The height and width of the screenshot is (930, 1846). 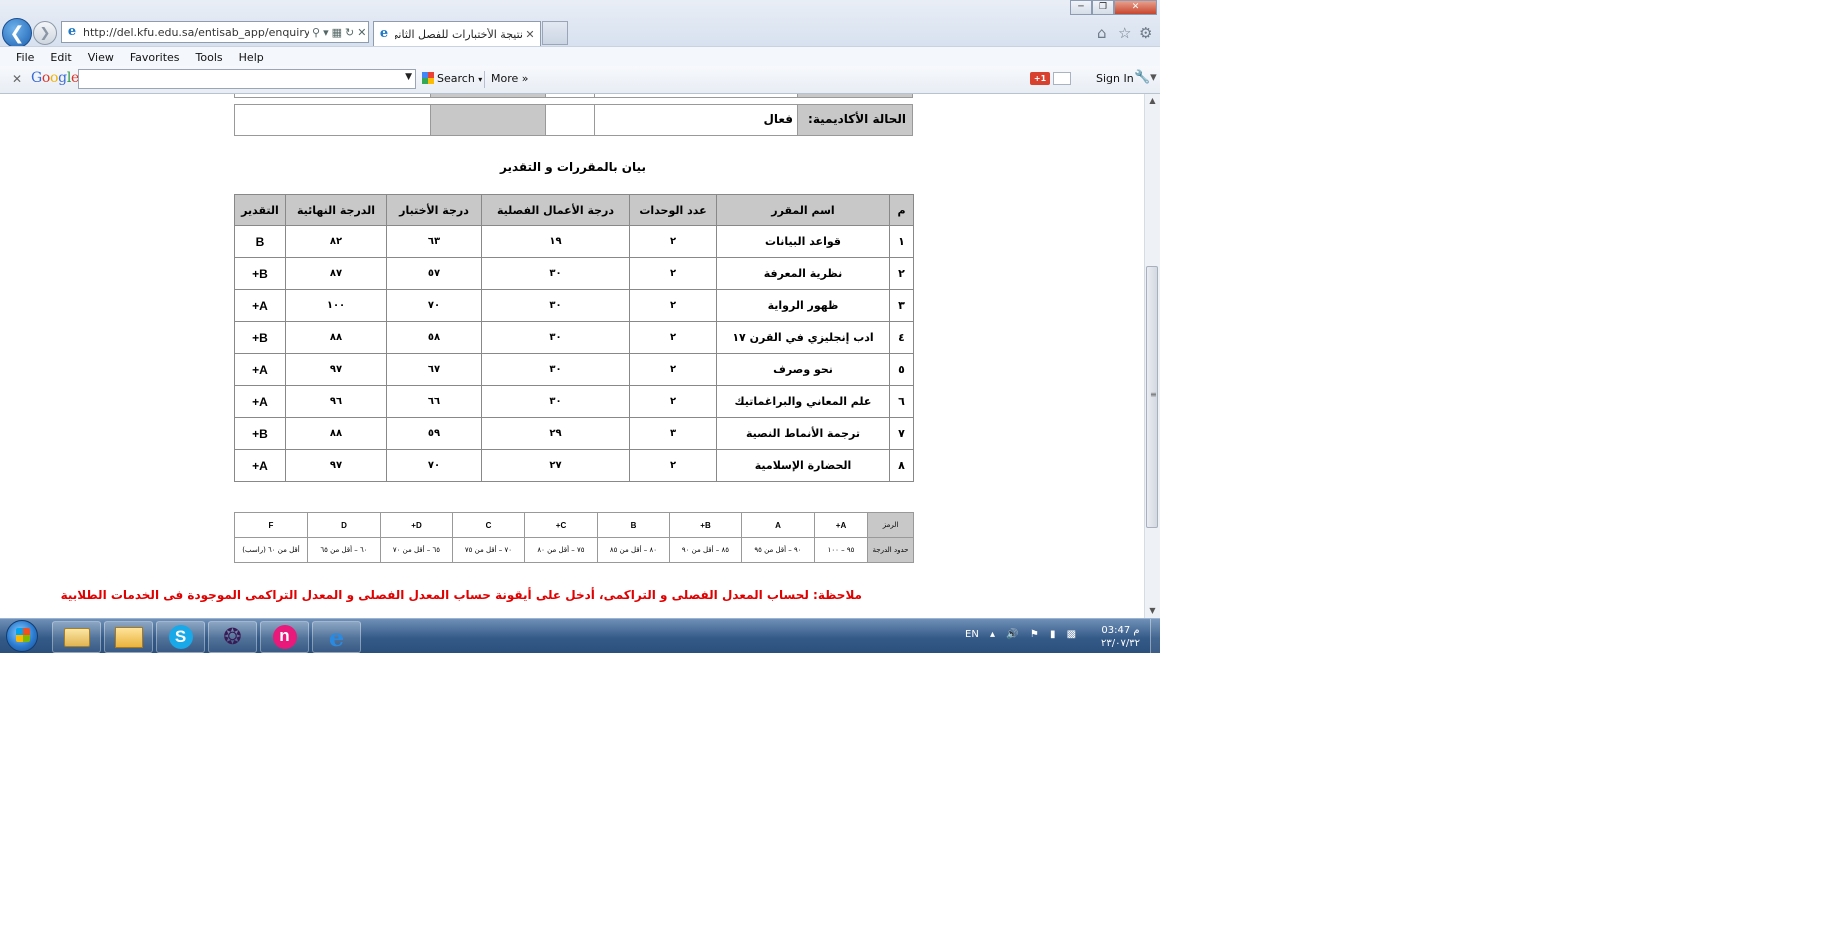 What do you see at coordinates (1120, 630) in the screenshot?
I see `clock-time: م 03:47` at bounding box center [1120, 630].